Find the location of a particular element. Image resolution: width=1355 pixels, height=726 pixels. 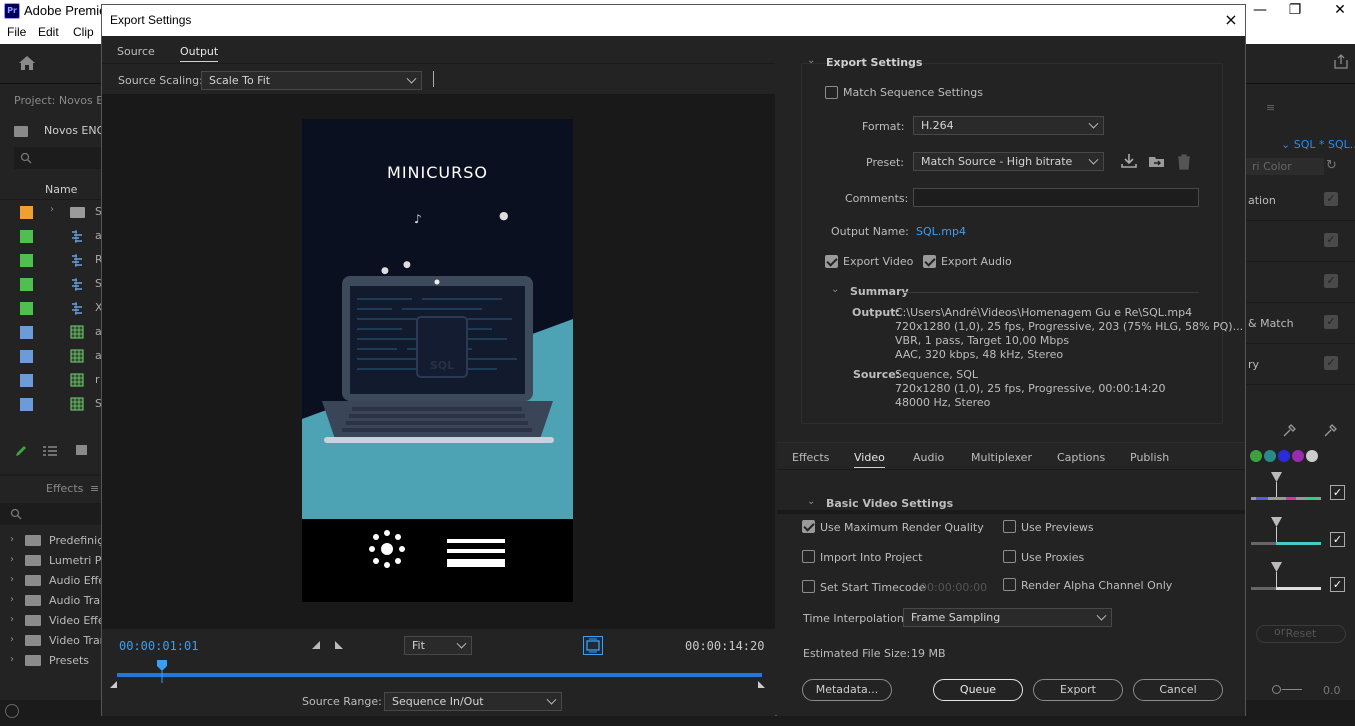

source-scaling-select: Scale To Fit is located at coordinates (311, 80).